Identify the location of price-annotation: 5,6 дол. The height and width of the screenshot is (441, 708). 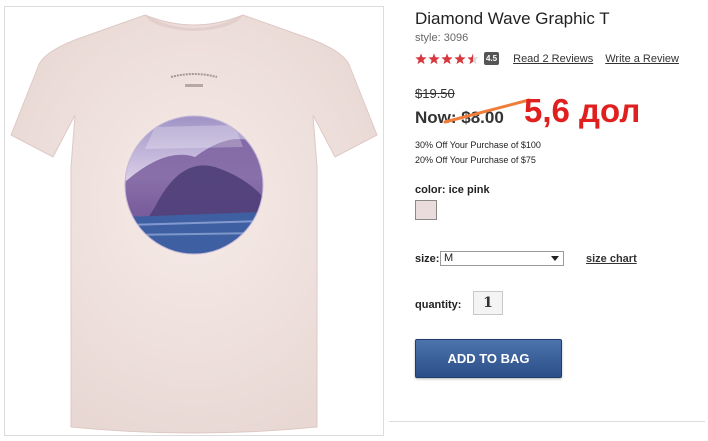
(582, 110).